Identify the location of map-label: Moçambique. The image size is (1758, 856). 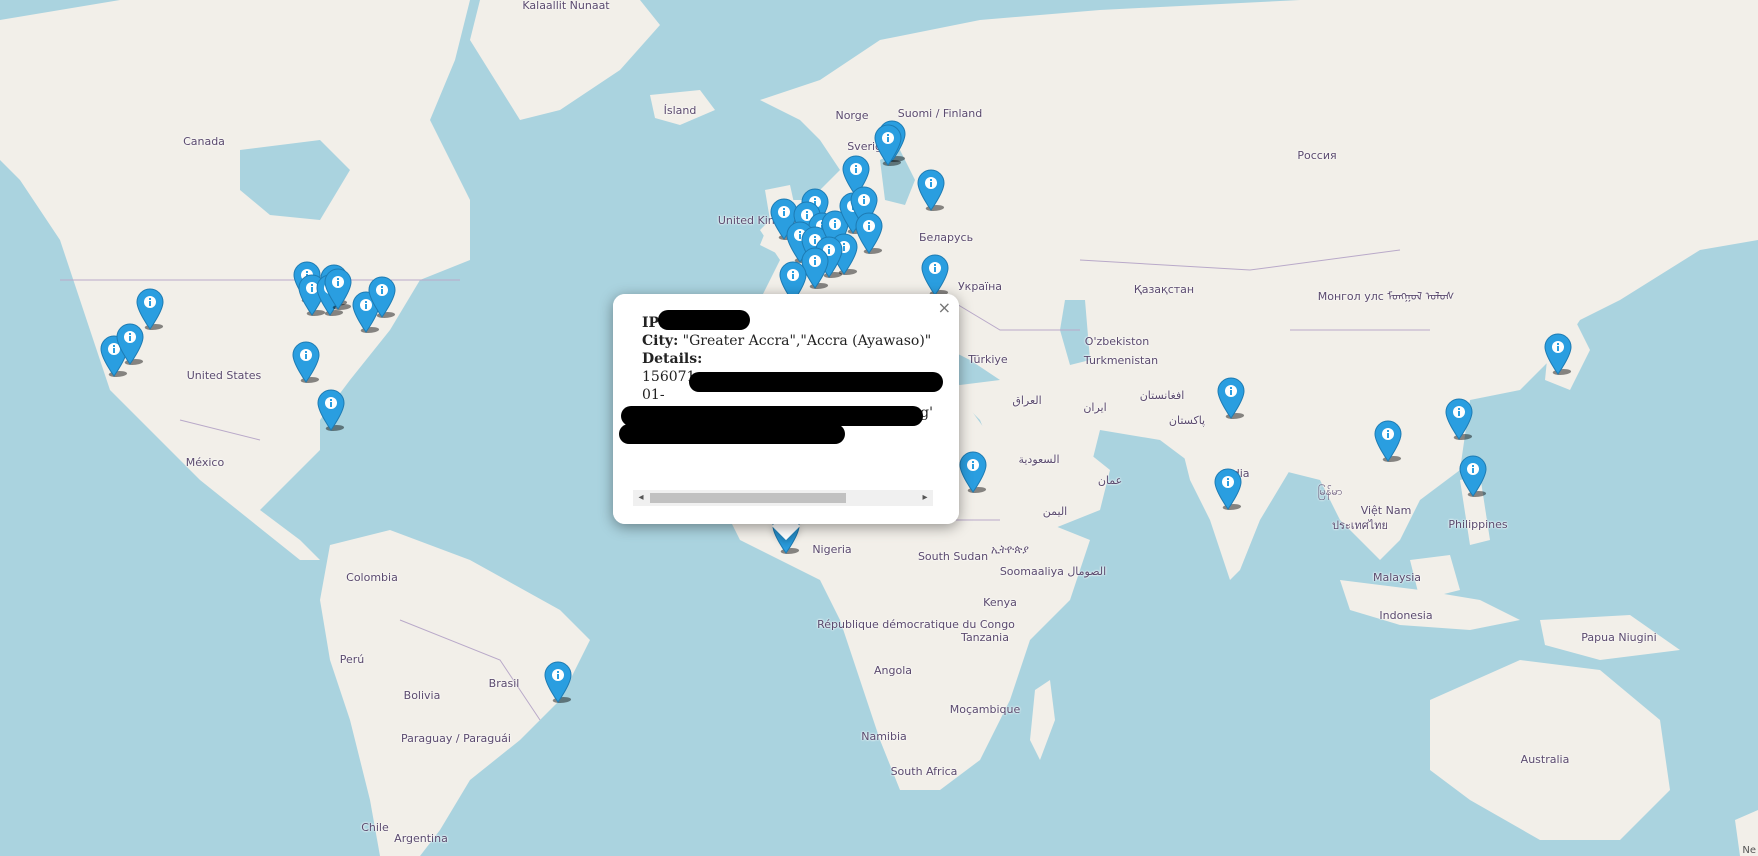
(985, 709).